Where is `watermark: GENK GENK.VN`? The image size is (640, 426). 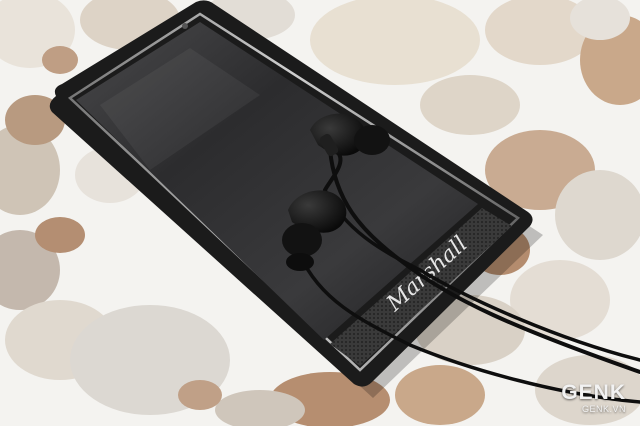 watermark: GENK GENK.VN is located at coordinates (593, 398).